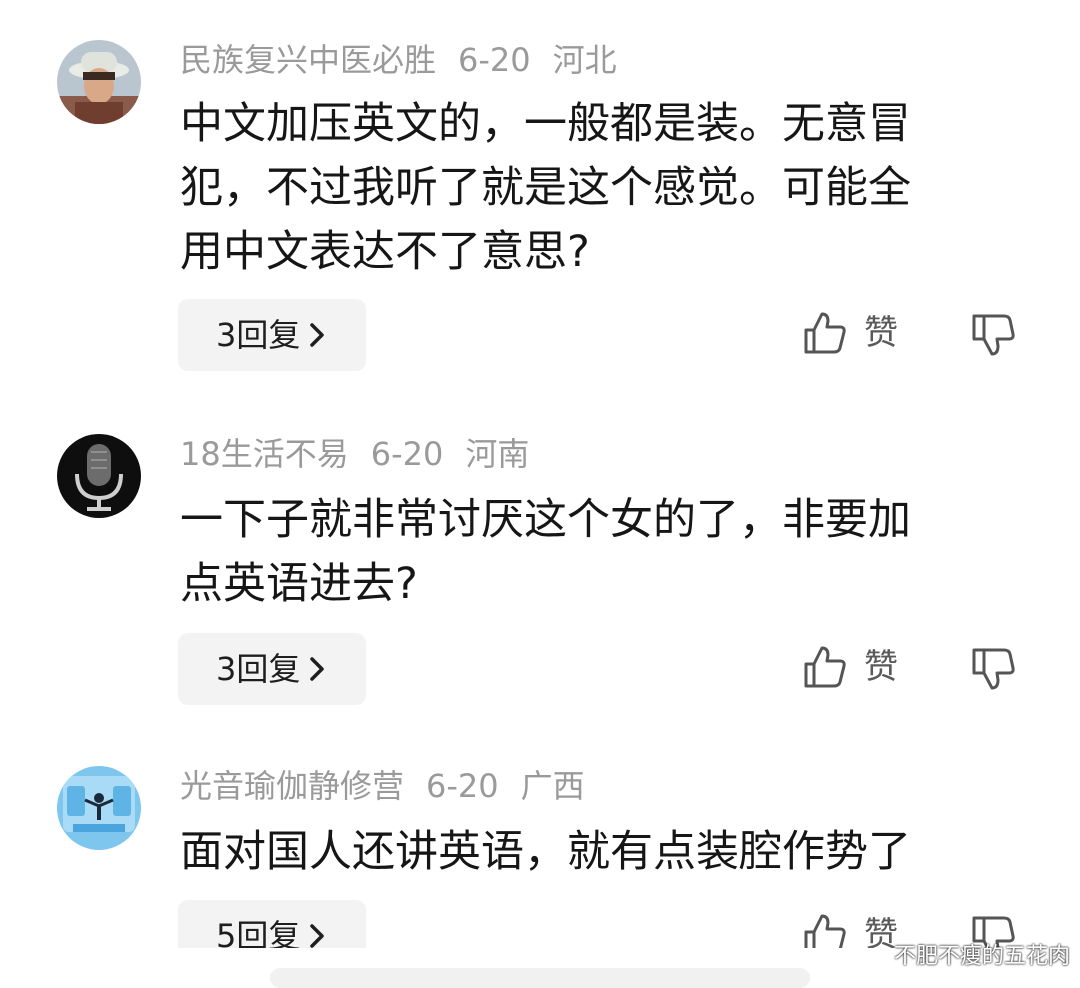  I want to click on comment-text: 面对国人还讲英语，就有点装腔作势了, so click(595, 852).